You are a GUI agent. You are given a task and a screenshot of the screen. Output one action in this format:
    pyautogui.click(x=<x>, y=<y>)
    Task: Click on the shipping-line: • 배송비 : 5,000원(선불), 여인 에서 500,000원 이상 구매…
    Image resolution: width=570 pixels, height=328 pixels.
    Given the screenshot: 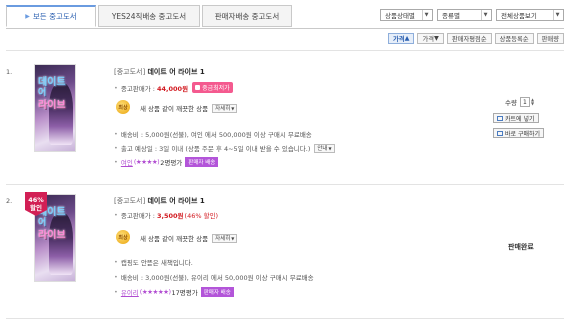 What is the action you would take?
    pyautogui.click(x=213, y=134)
    